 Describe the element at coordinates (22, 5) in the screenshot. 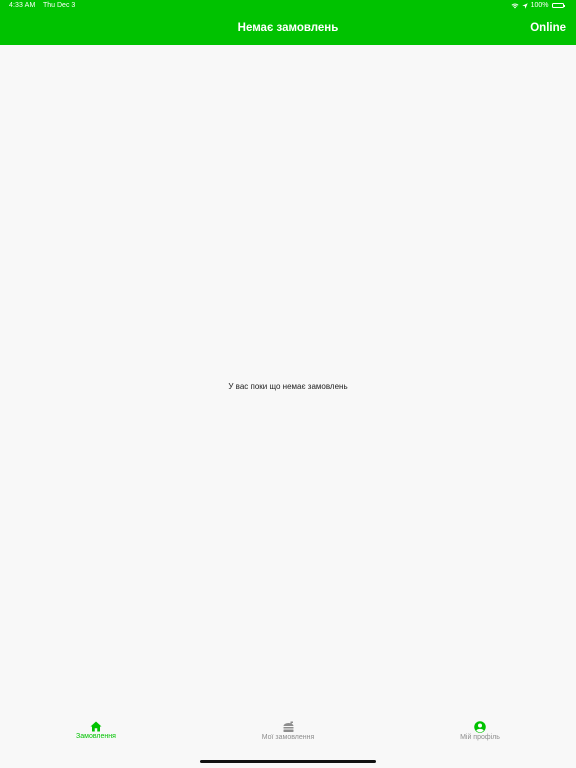

I see `status-time: 4:33 AM` at that location.